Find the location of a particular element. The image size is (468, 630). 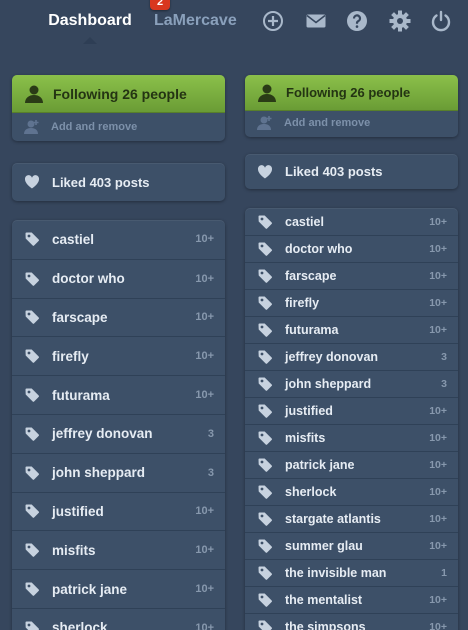

add-person-icon is located at coordinates (31, 127).